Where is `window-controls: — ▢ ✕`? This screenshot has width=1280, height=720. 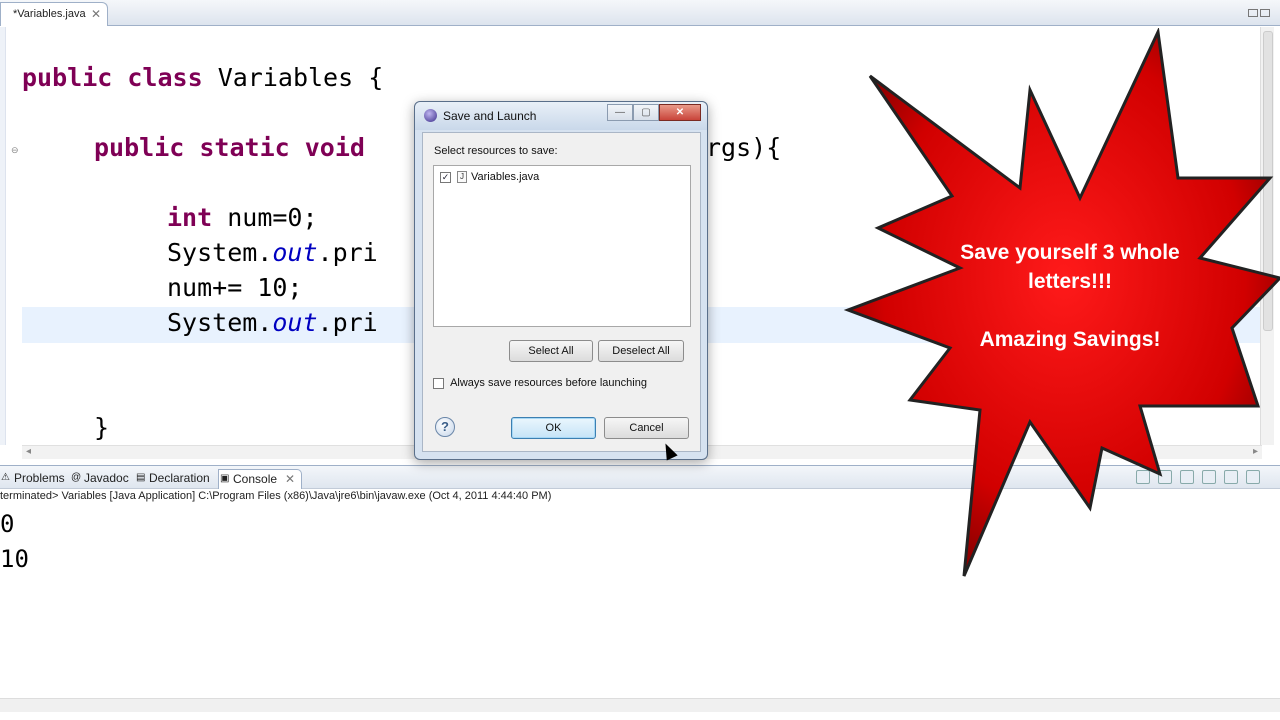 window-controls: — ▢ ✕ is located at coordinates (654, 113).